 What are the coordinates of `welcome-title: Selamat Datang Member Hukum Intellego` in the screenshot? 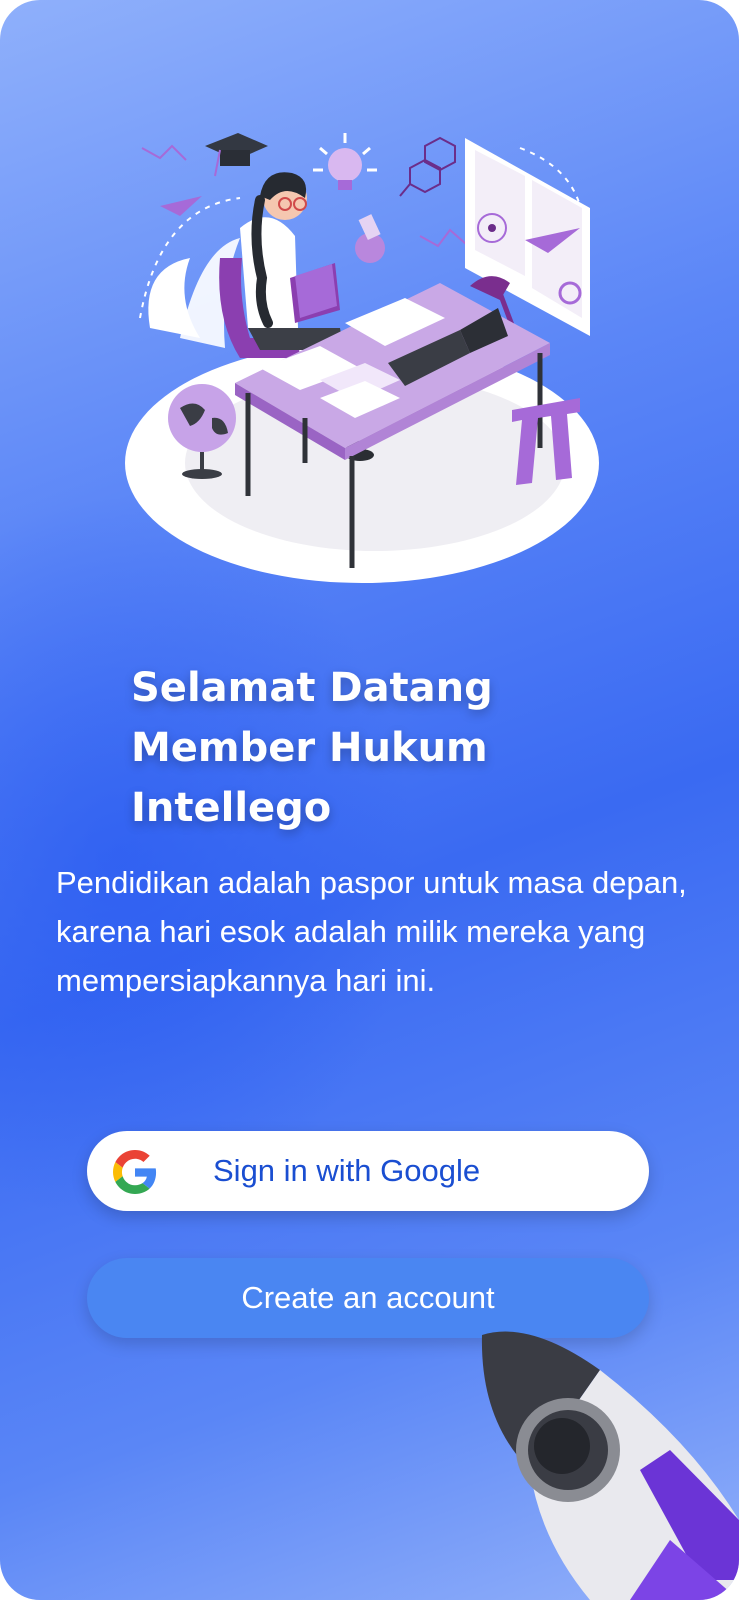 It's located at (391, 748).